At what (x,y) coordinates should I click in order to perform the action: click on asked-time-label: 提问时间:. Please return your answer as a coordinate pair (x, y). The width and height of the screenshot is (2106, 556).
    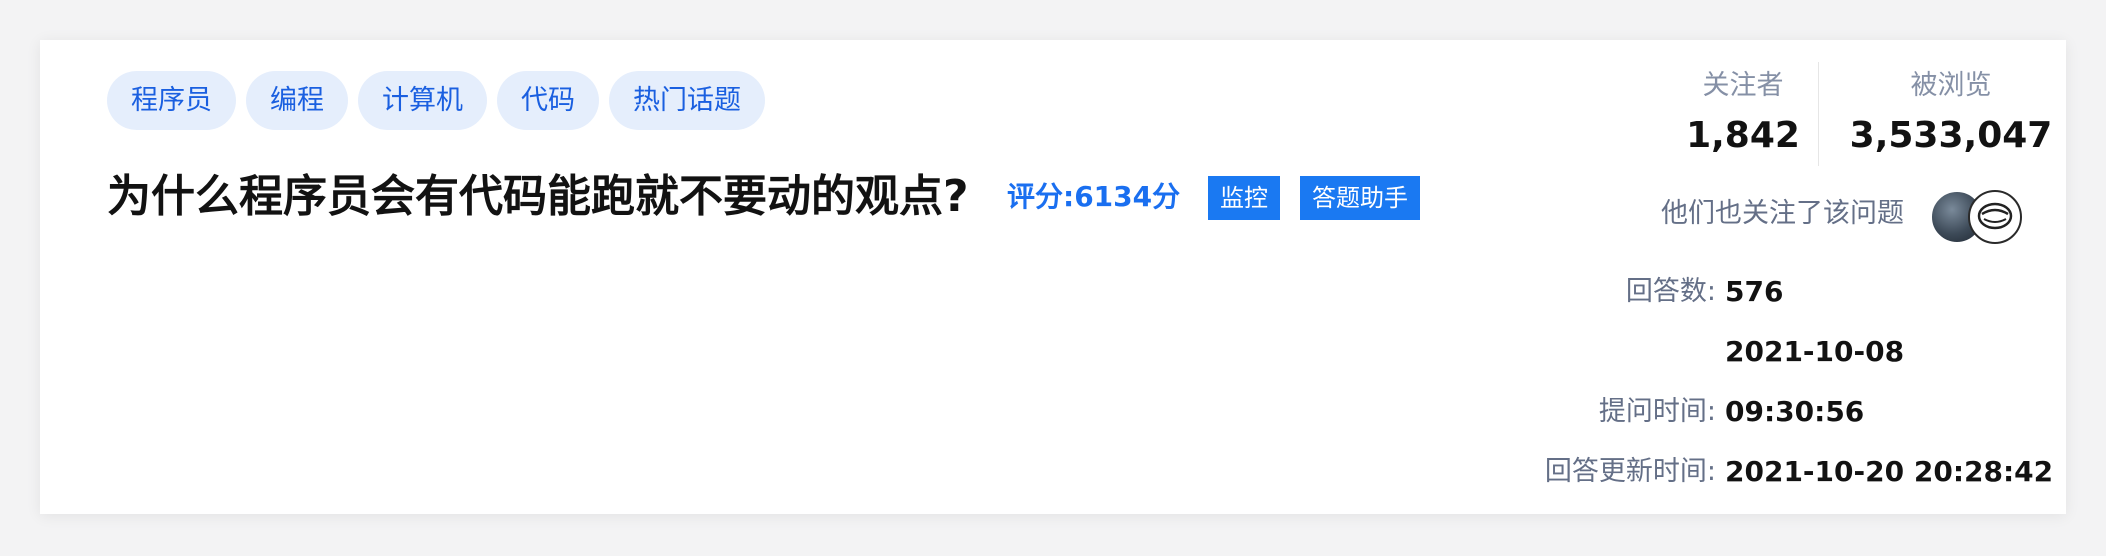
    Looking at the image, I should click on (1657, 411).